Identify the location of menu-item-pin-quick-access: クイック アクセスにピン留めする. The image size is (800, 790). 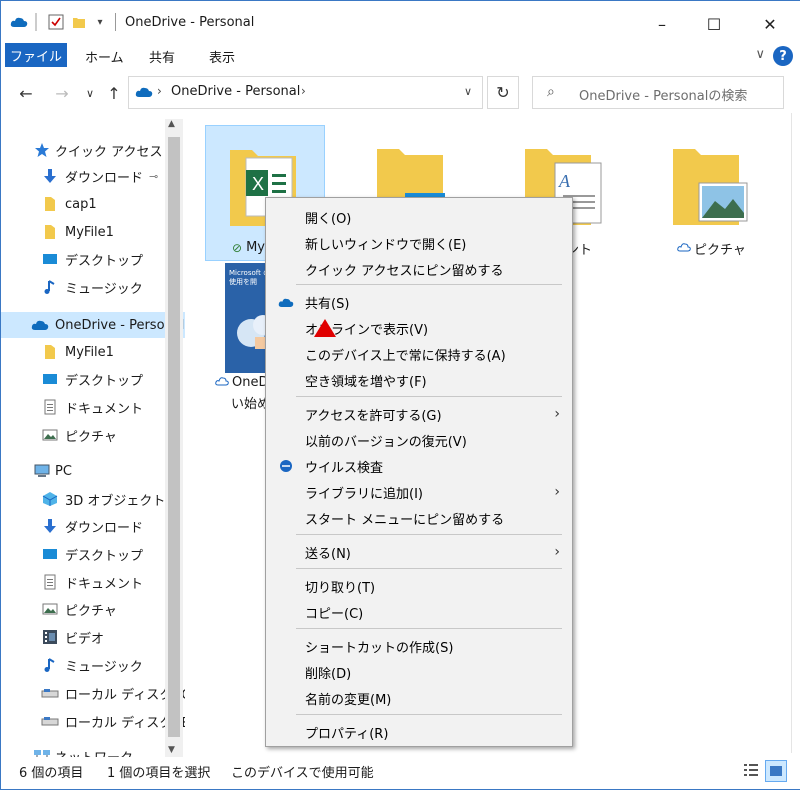
(419, 269).